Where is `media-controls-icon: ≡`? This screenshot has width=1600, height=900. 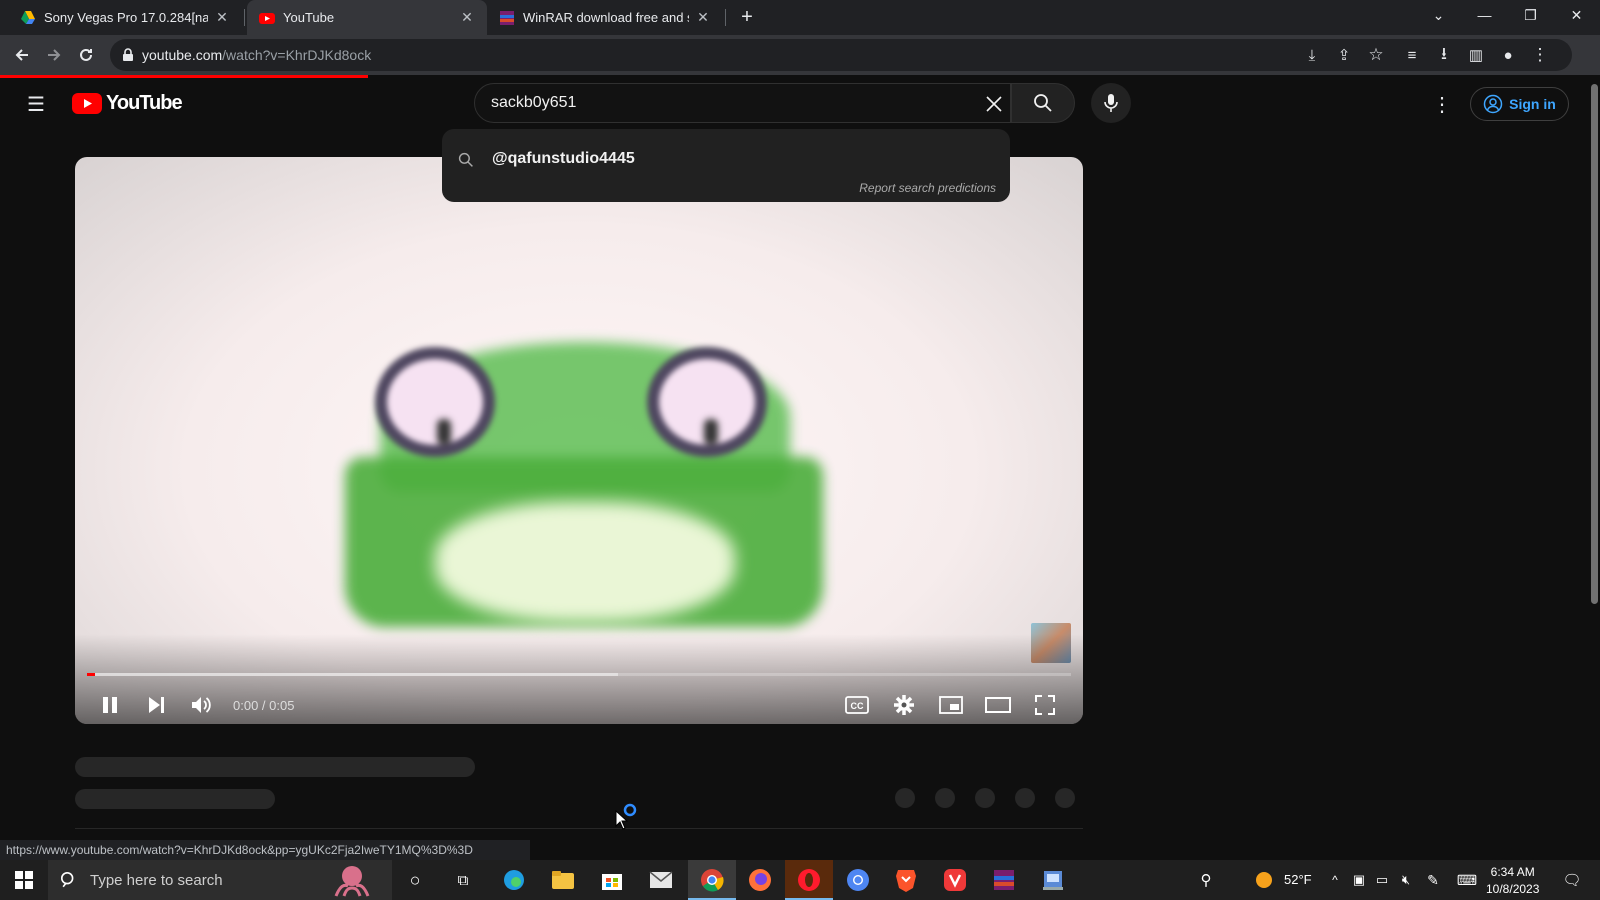
media-controls-icon: ≡ is located at coordinates (1412, 55).